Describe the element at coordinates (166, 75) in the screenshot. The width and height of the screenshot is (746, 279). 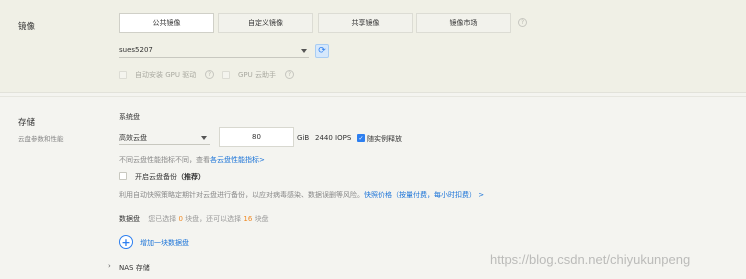
I see `gpu-driver-label: 自动安装 GPU 驱动` at that location.